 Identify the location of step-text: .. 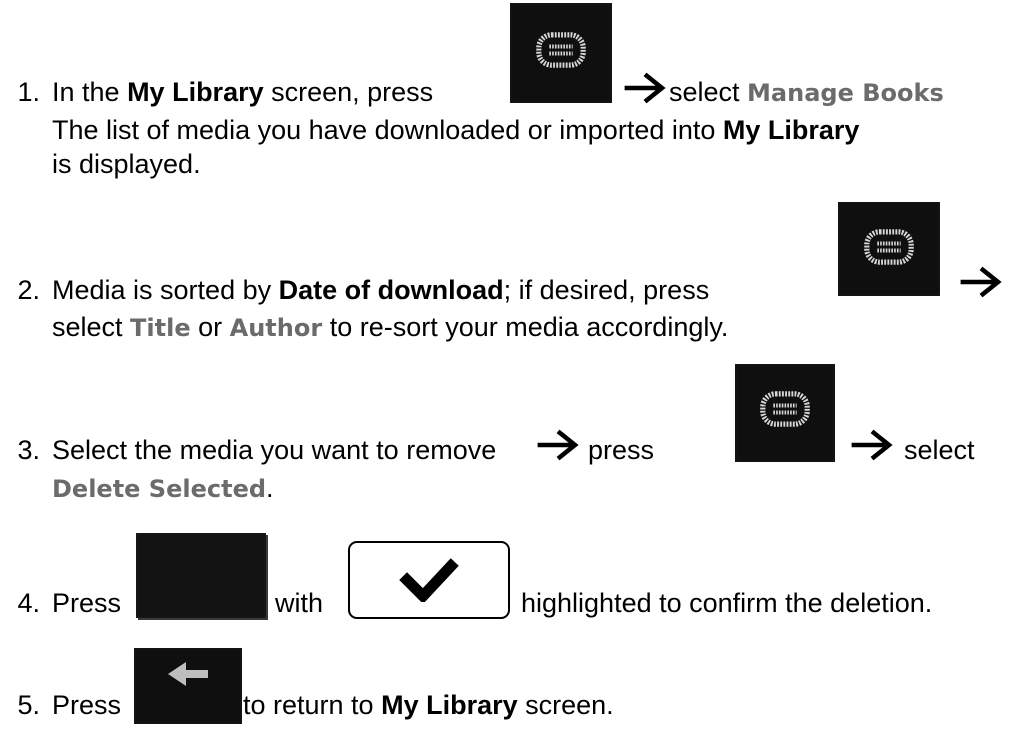
(270, 488).